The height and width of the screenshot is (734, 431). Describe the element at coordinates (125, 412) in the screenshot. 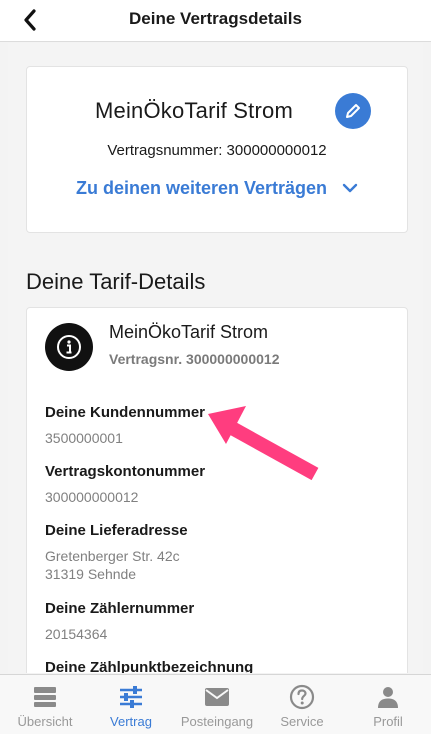

I see `customer-number-label: Deine Kundennummer` at that location.